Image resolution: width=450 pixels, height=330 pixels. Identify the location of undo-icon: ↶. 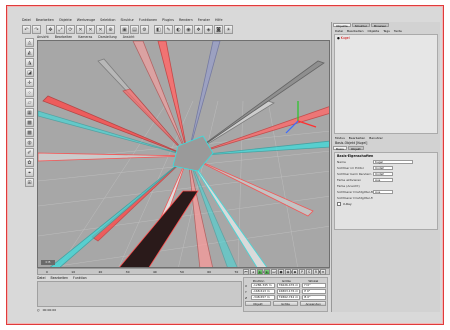
(26, 29).